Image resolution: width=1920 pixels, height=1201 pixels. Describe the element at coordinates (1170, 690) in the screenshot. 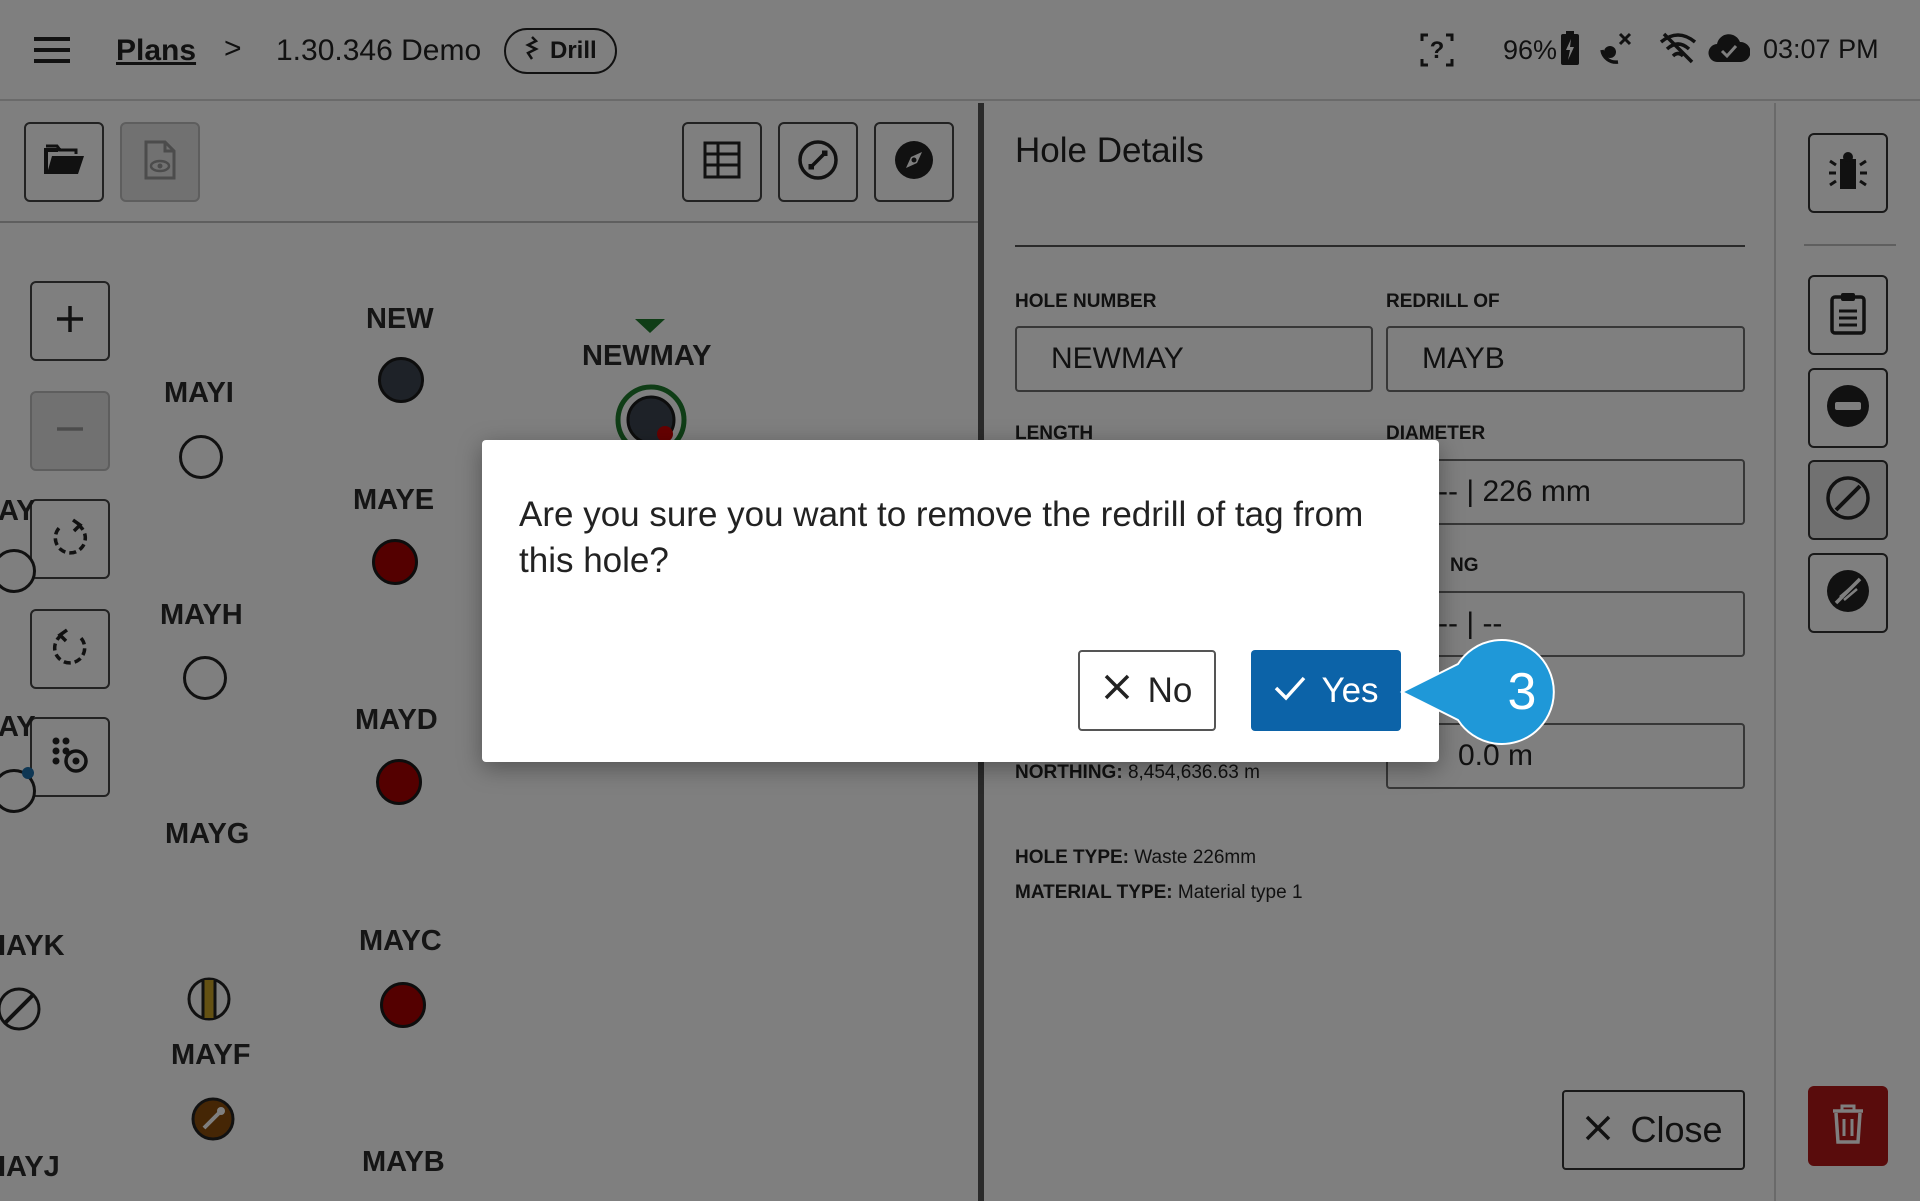

I see `no-button-label: No` at that location.